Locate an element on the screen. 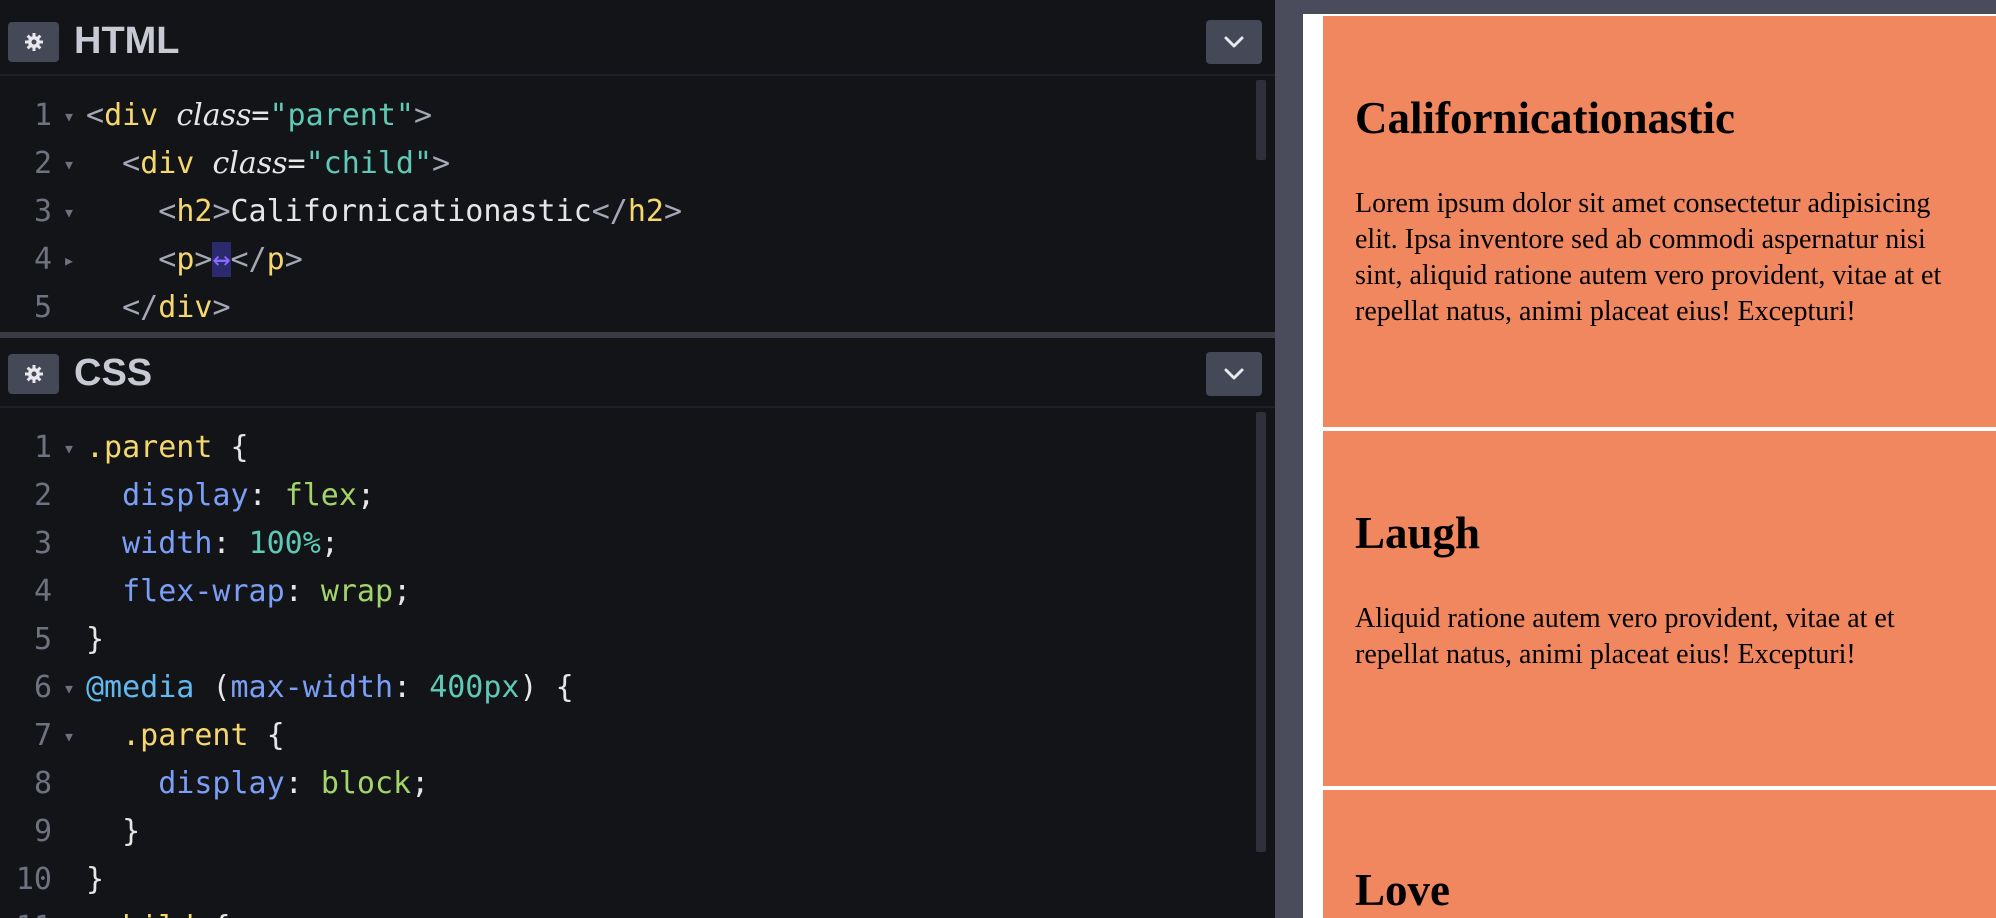 Image resolution: width=1996 pixels, height=918 pixels. code-line: 4 flex-wrap: wrap; is located at coordinates (287, 592).